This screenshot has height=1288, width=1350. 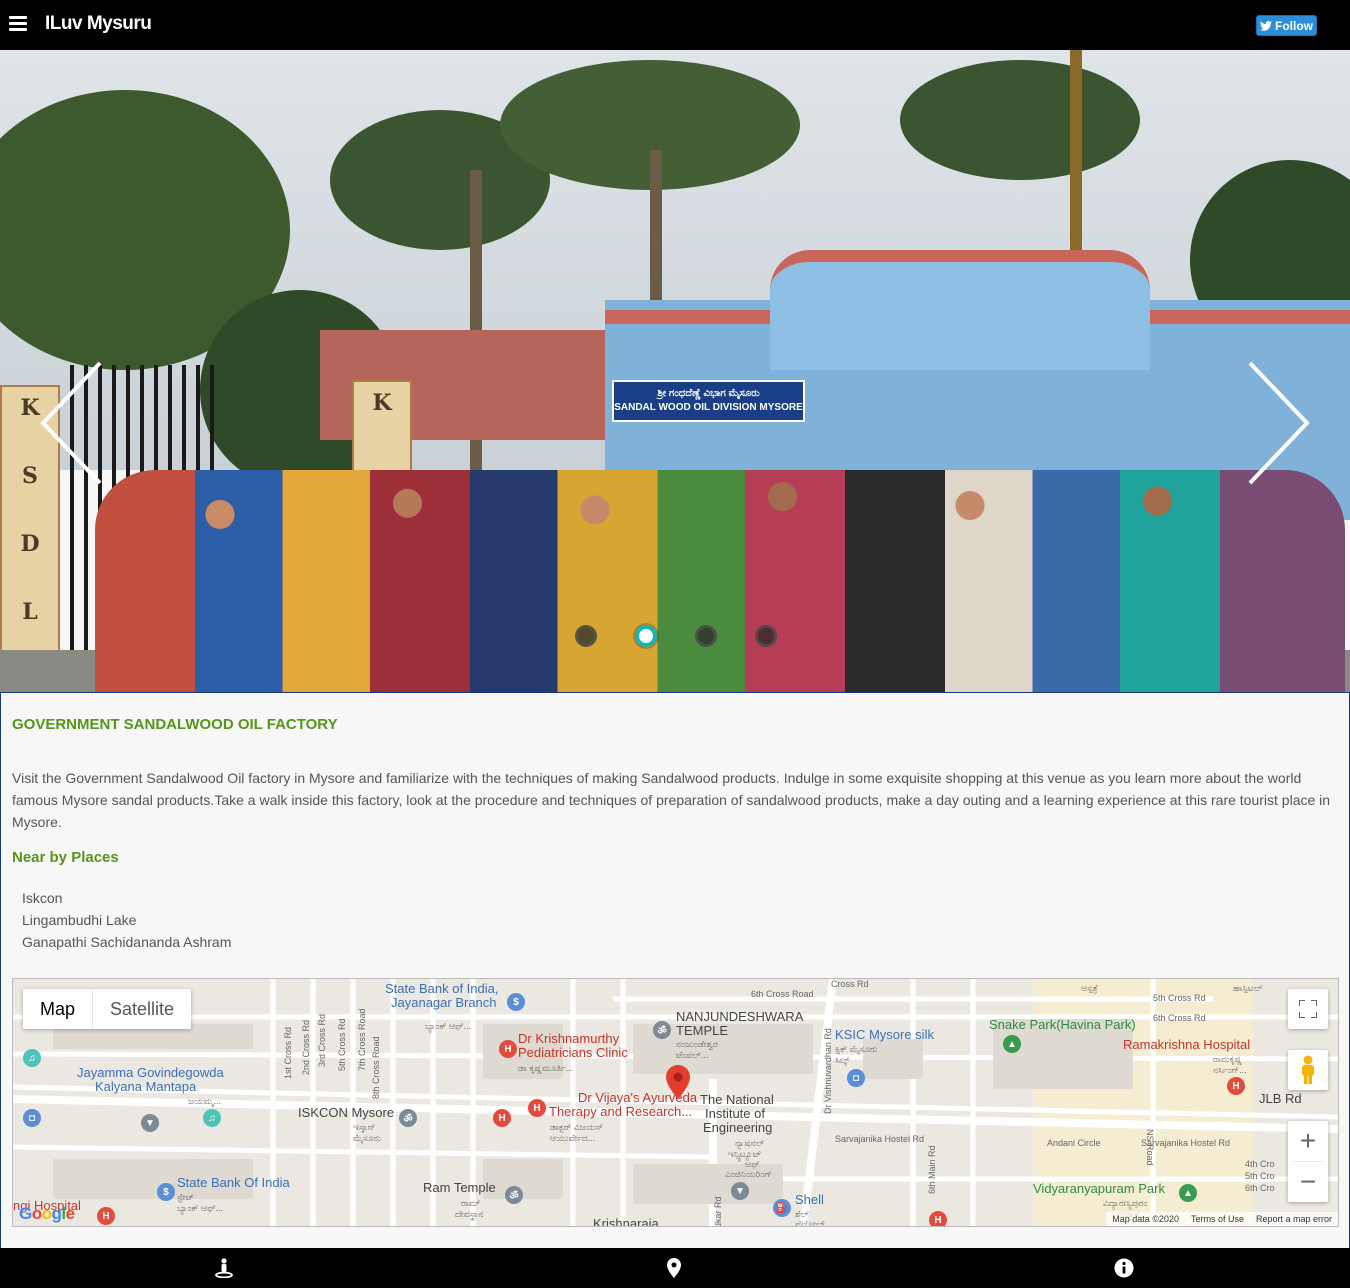 I want to click on carousel-indicators, so click(x=676, y=636).